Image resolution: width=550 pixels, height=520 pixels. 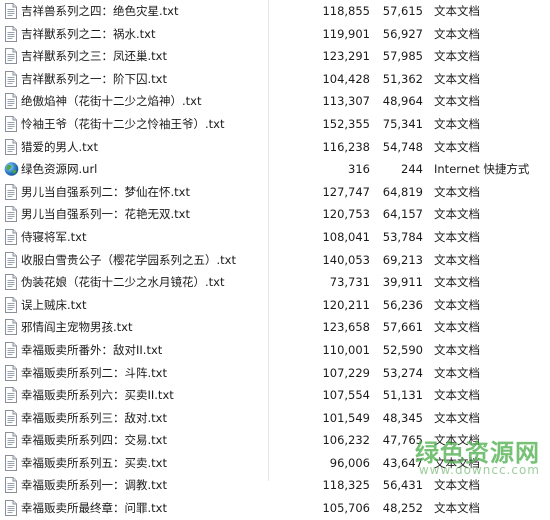 I want to click on file-row: 男儿当自强系列一：花艳无双.txt 120,753 64,157 文本文档, so click(x=275, y=214).